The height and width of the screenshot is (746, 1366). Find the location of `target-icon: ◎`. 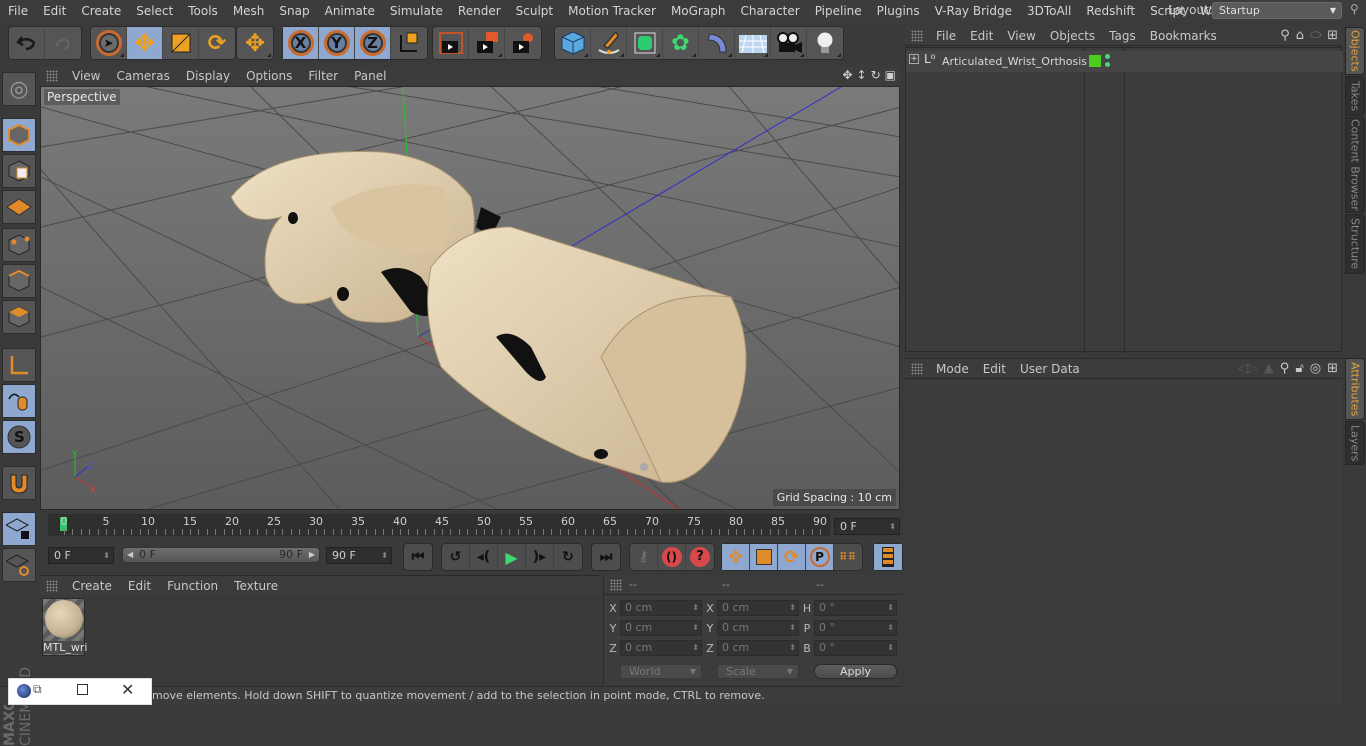

target-icon: ◎ is located at coordinates (1315, 368).